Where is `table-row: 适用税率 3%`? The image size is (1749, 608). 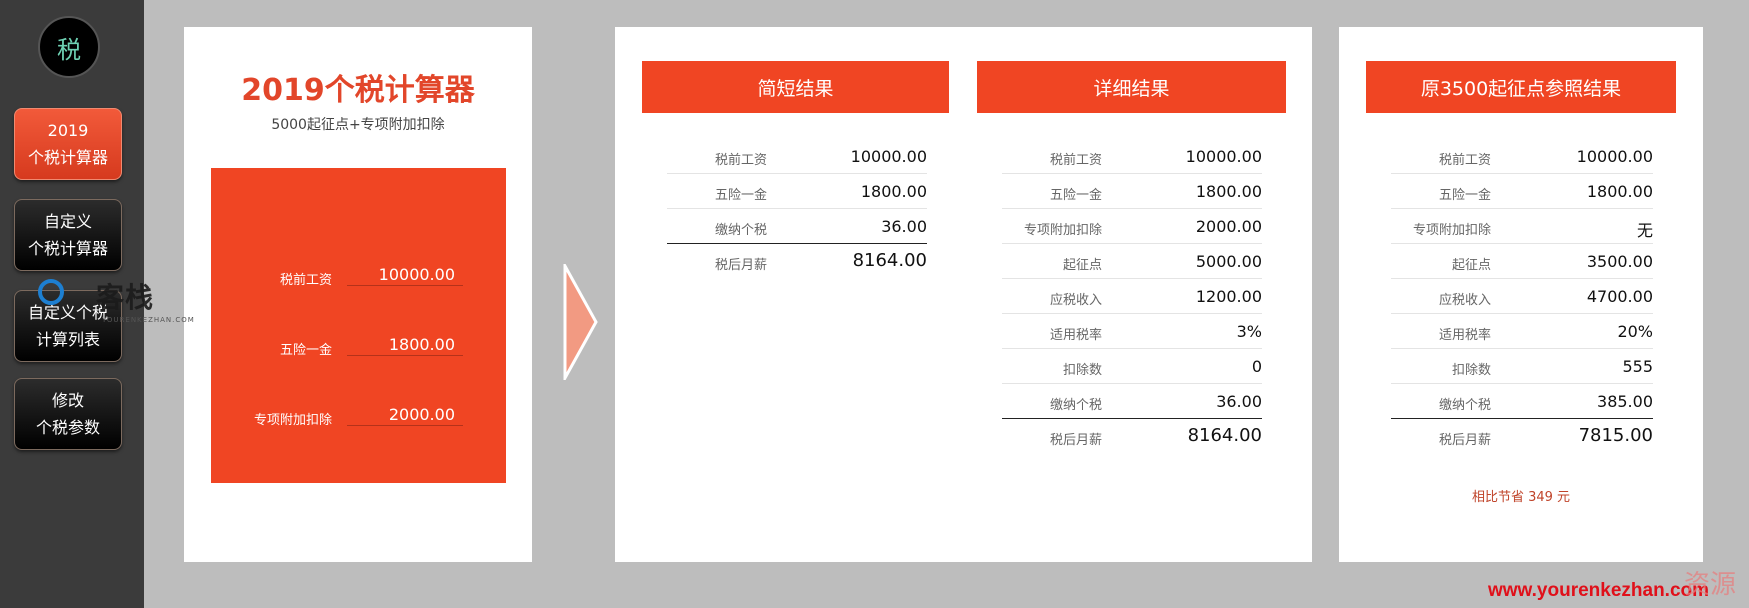
table-row: 适用税率 3% is located at coordinates (1132, 332).